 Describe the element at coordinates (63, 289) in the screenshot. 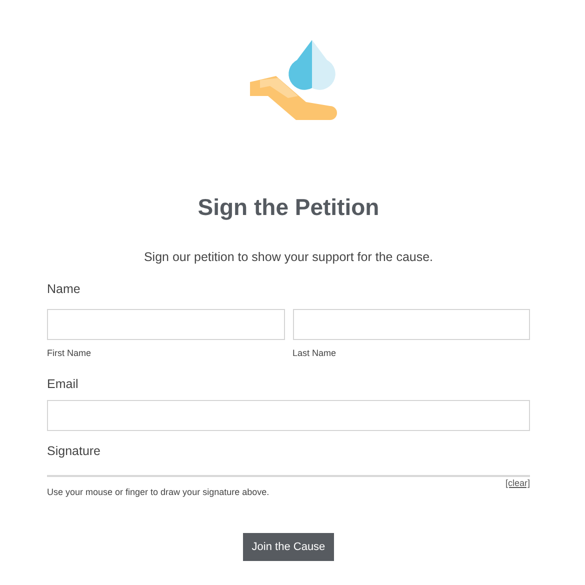

I see `field-label: Name` at that location.